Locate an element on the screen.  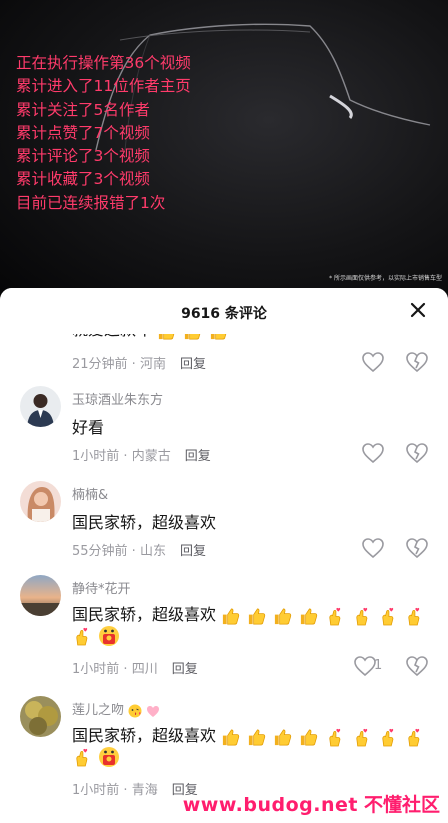
watermark-brand: 不懂社区 is located at coordinates (401, 805).